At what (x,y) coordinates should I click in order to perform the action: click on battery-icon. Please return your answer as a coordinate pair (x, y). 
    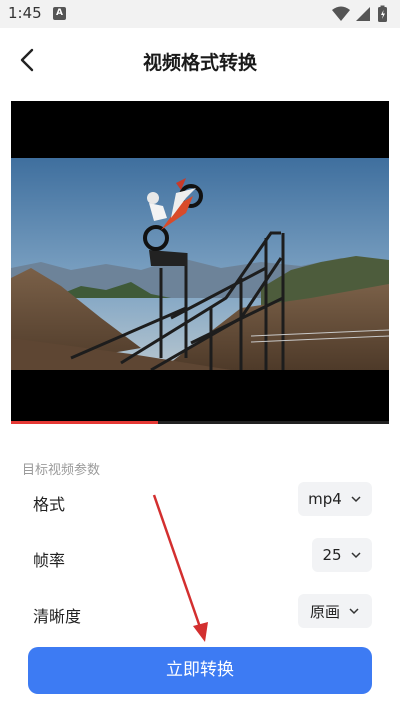
    Looking at the image, I should click on (382, 13).